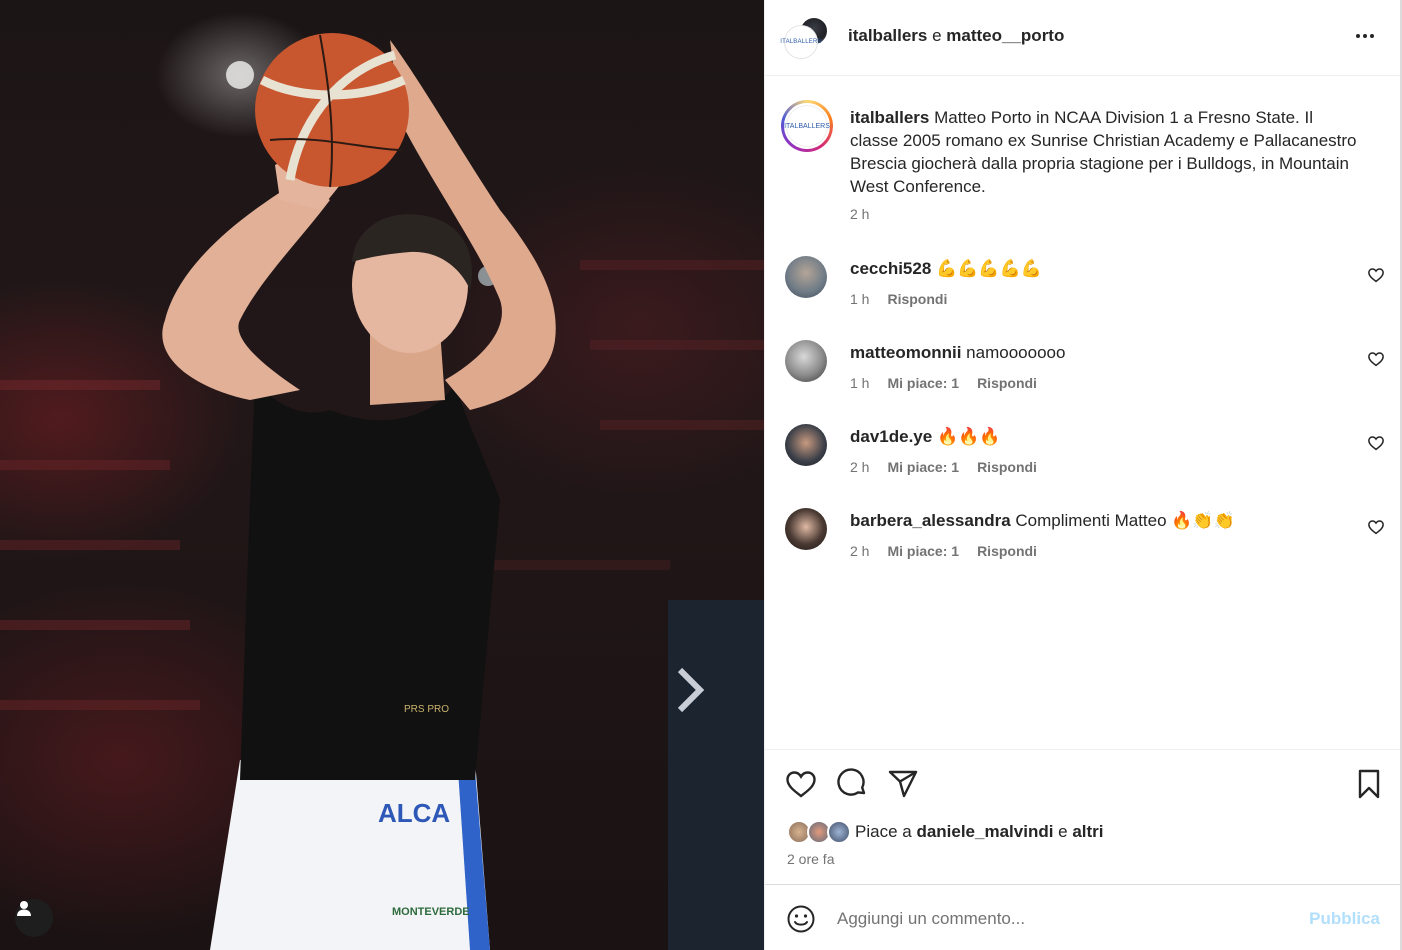  I want to click on comment-meta: 1 h Rispondi, so click(907, 299).